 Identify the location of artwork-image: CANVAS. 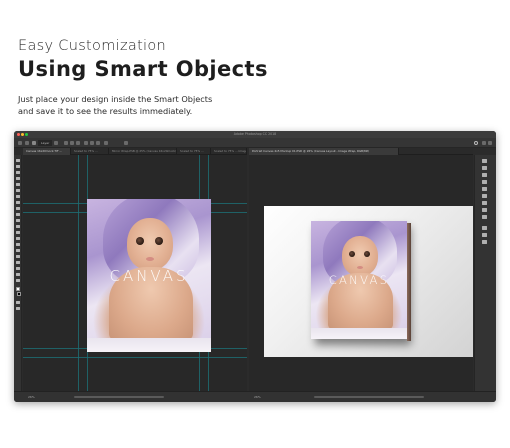
(149, 275).